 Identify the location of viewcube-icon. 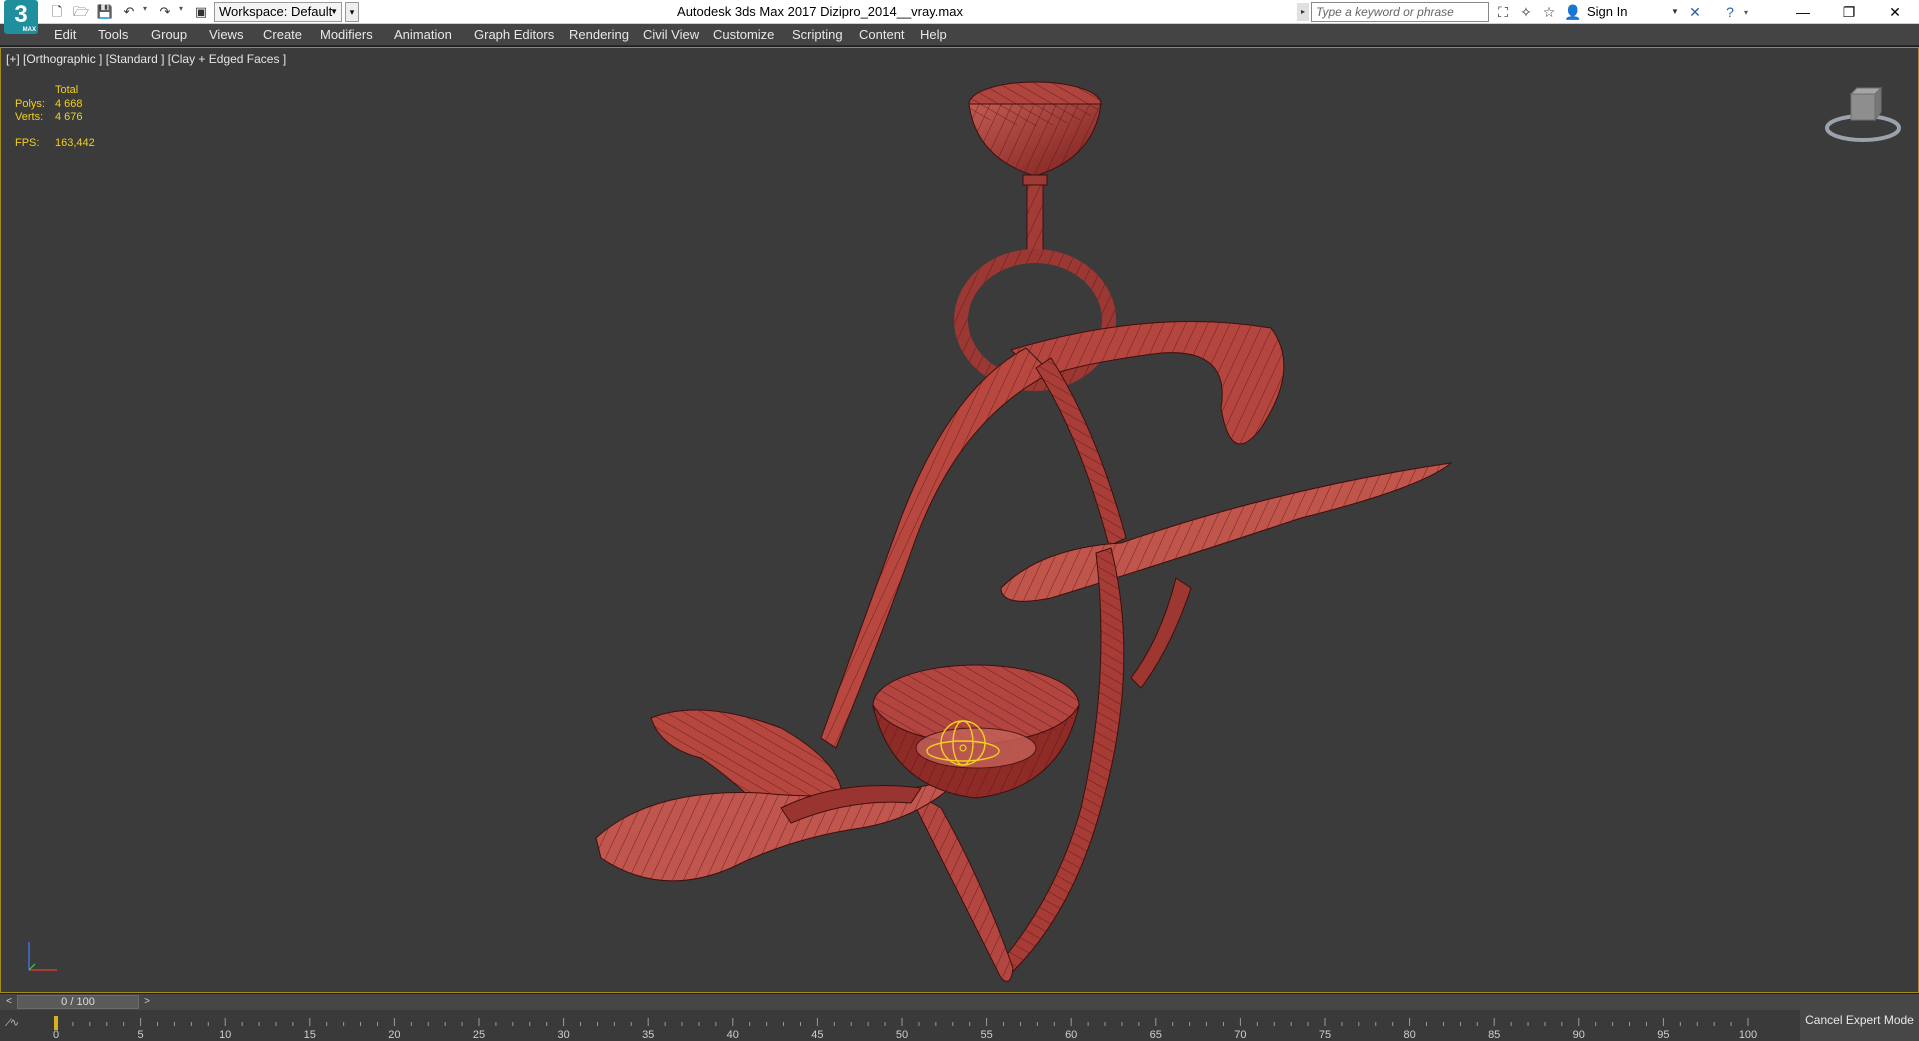
(1863, 115).